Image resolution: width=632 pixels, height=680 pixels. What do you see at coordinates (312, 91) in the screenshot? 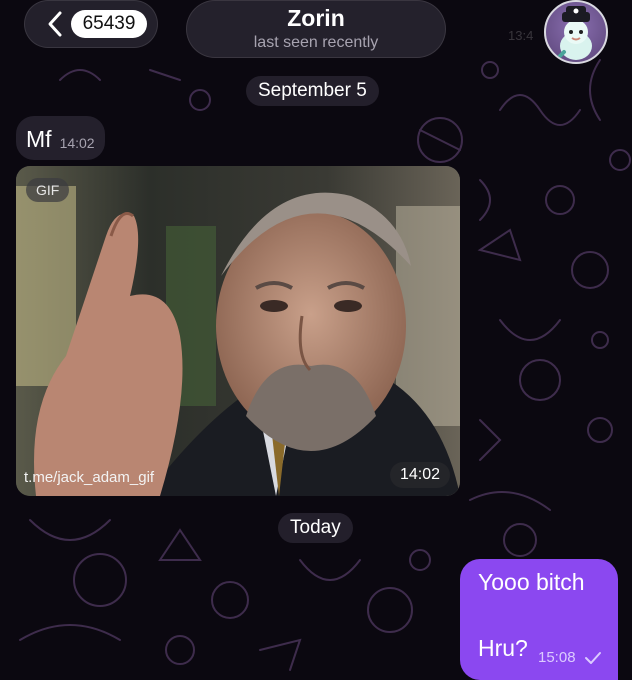
I see `date-separator: September 5` at bounding box center [312, 91].